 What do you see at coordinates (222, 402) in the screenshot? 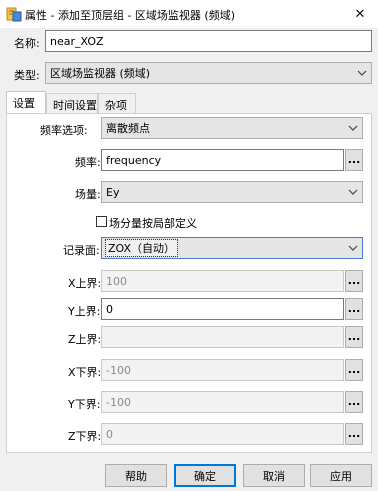
I see `y-lower-input: -100` at bounding box center [222, 402].